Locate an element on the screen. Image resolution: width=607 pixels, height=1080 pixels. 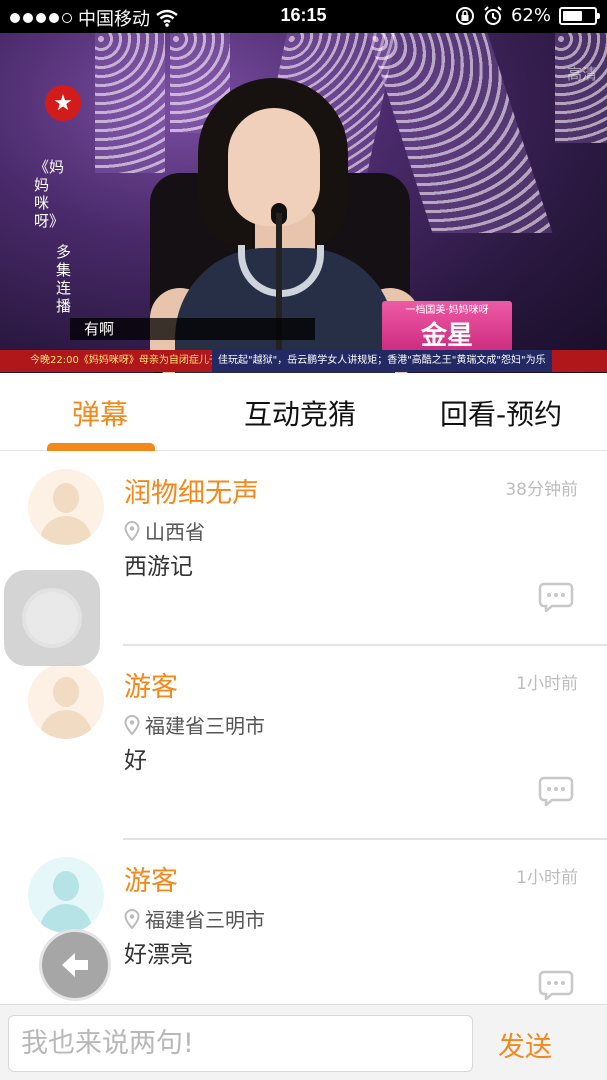
tab-bar: 弹幕 互动竞猜 回看-预约 is located at coordinates (303, 412).